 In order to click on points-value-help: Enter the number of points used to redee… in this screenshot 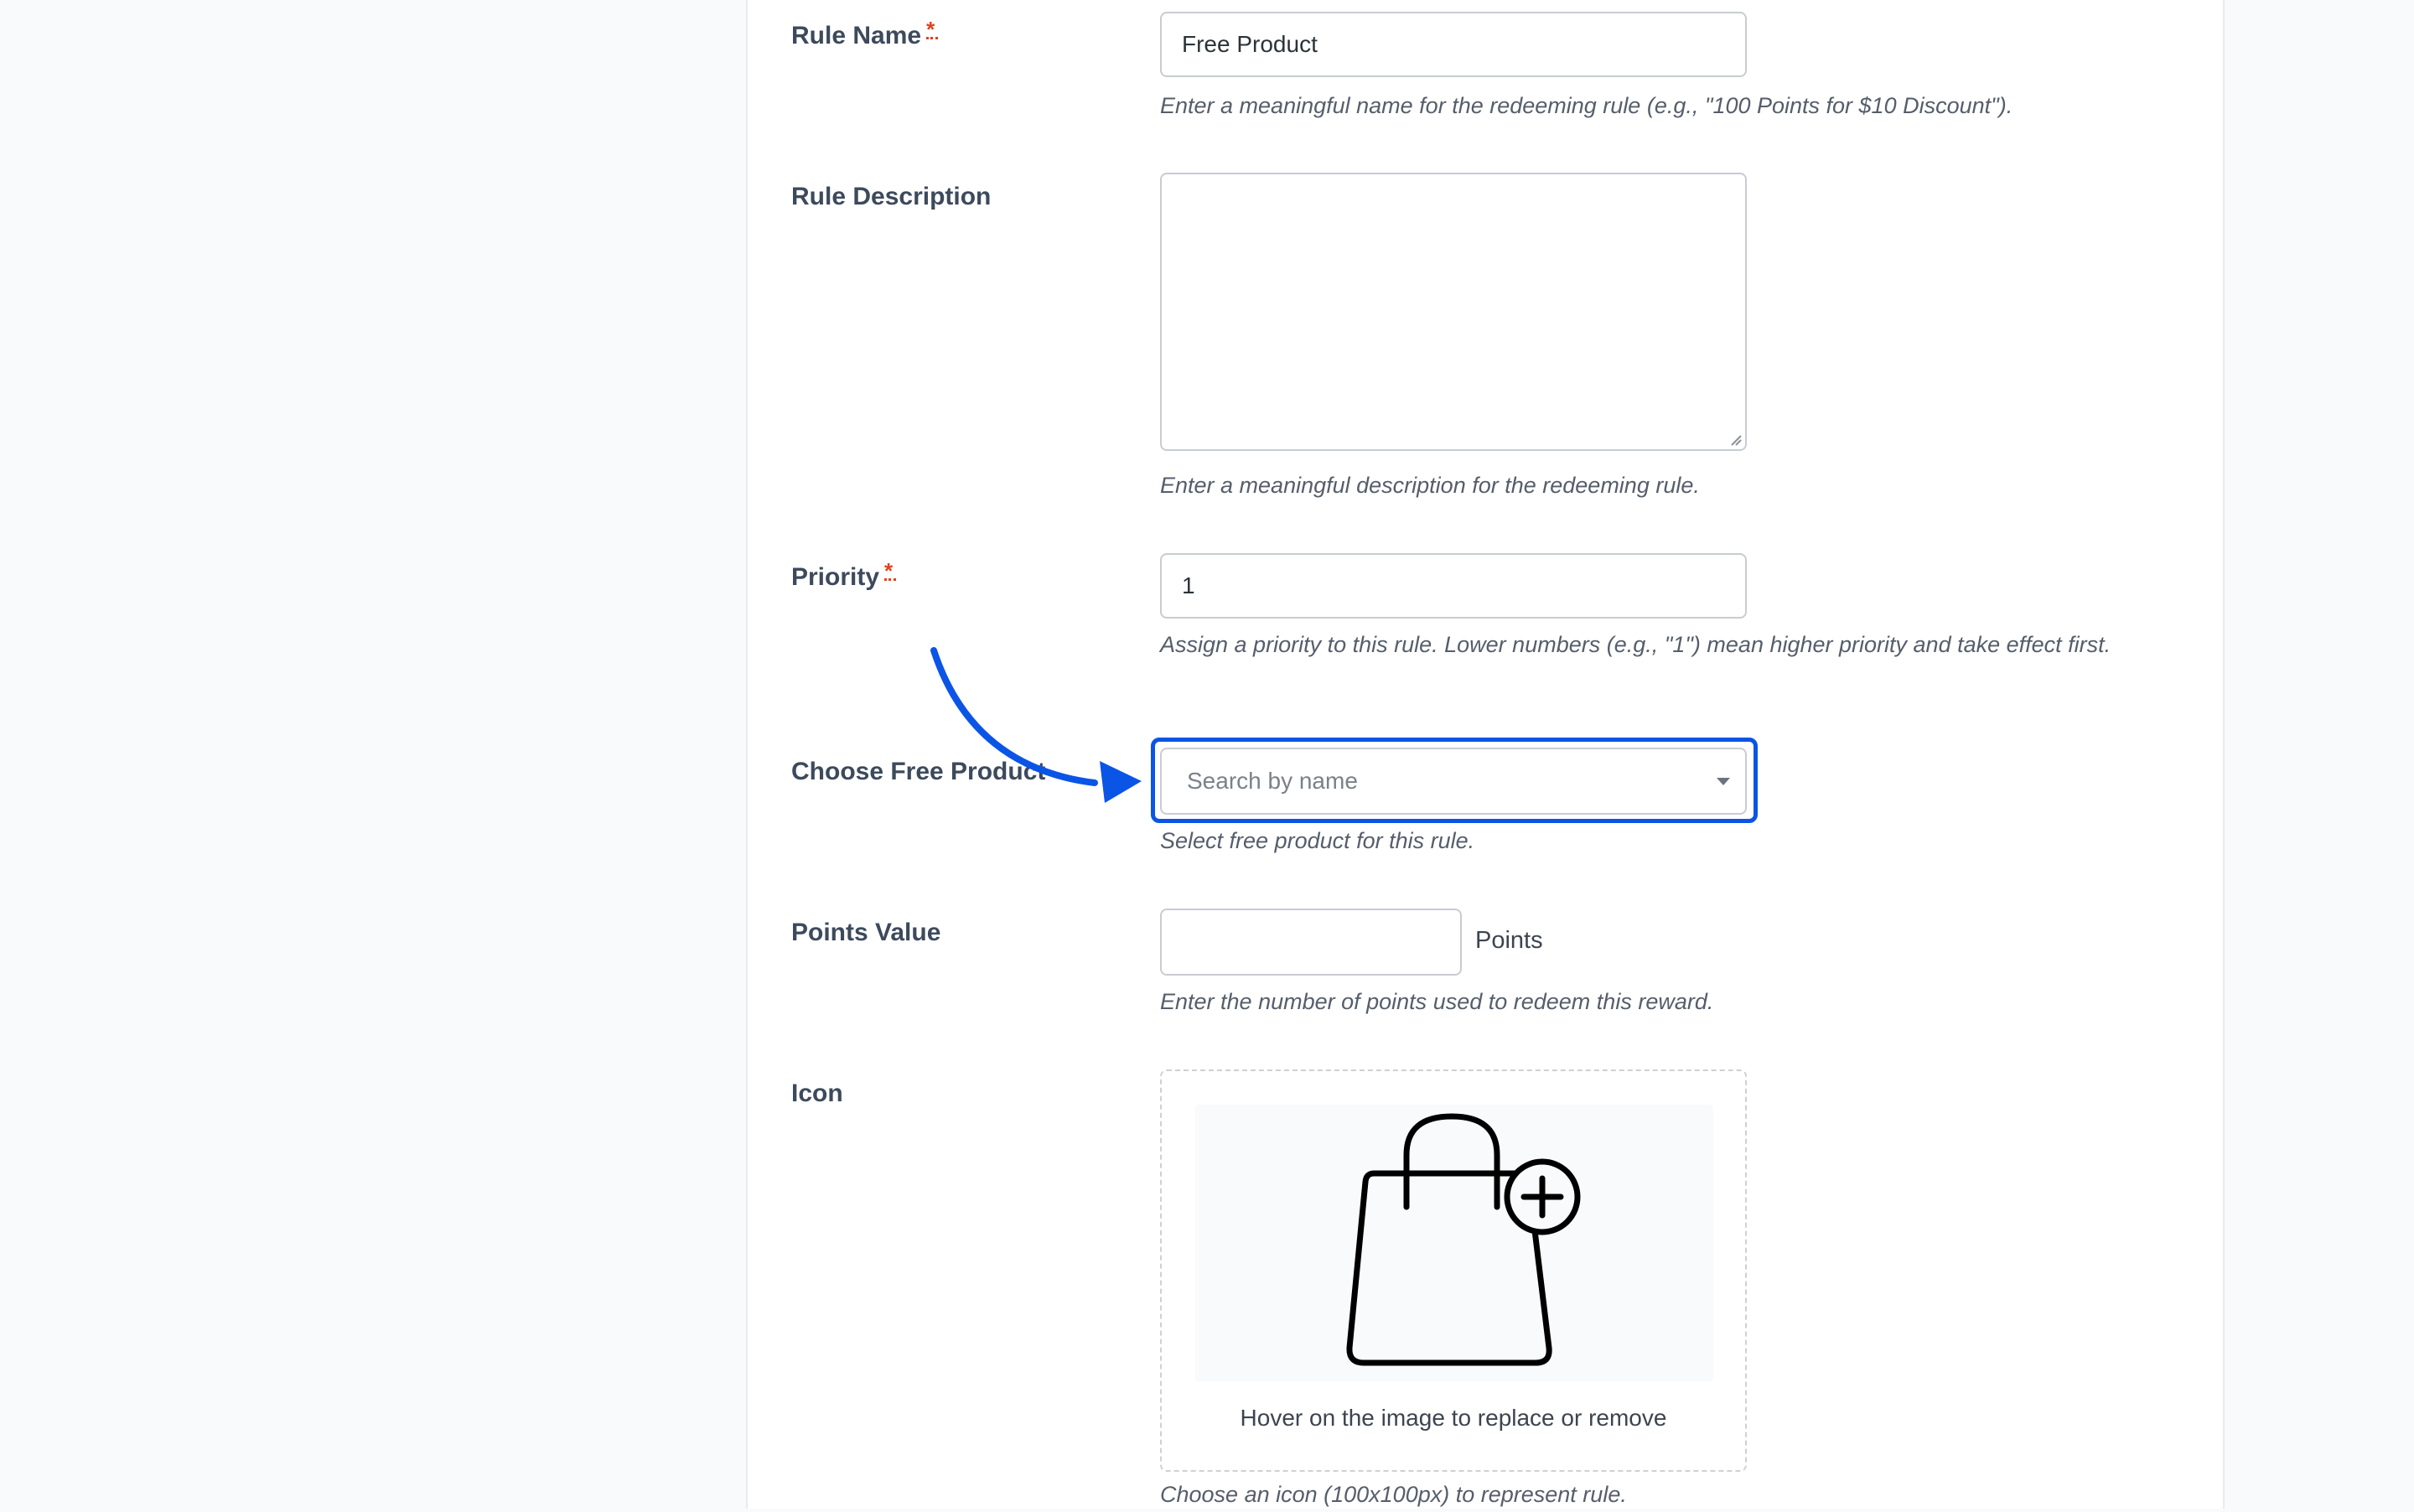, I will do `click(1437, 1001)`.